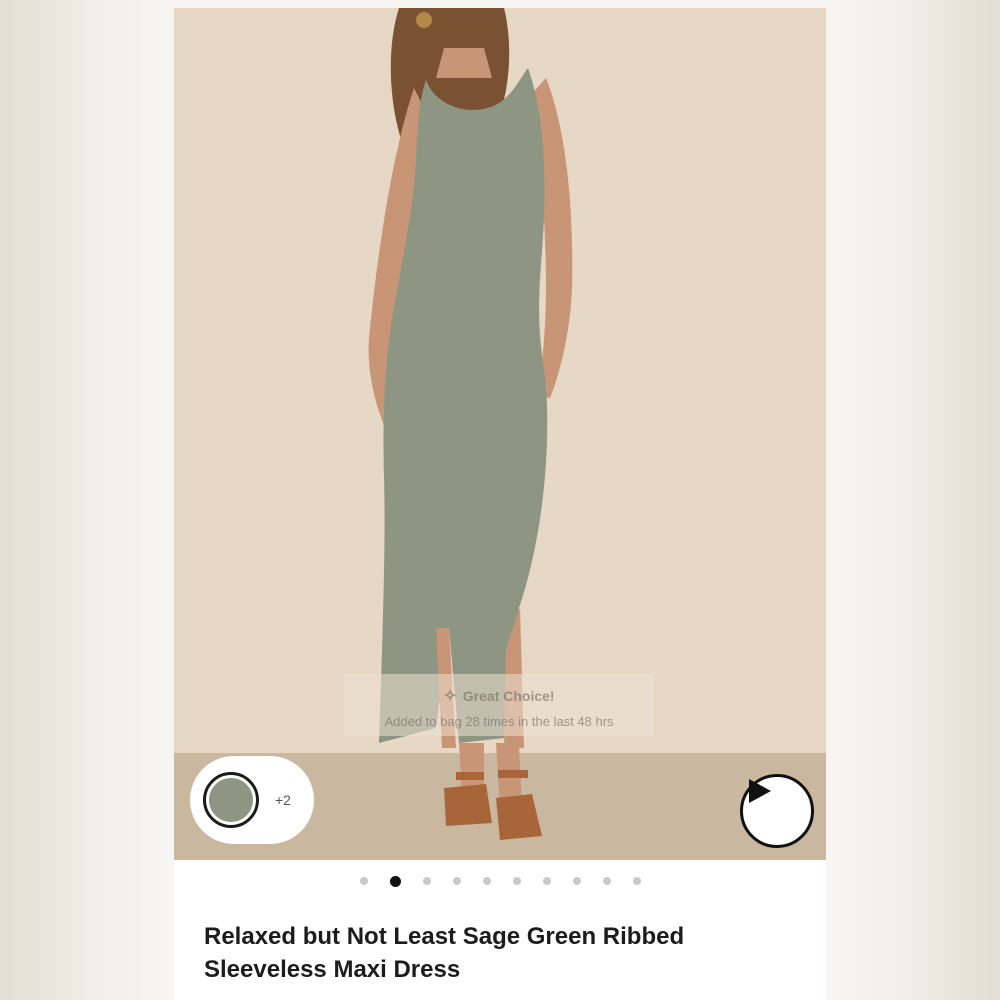 The width and height of the screenshot is (1000, 1000). Describe the element at coordinates (444, 936) in the screenshot. I see `product-title-line-1: Relaxed but Not Least Sage Green Ribbed` at that location.